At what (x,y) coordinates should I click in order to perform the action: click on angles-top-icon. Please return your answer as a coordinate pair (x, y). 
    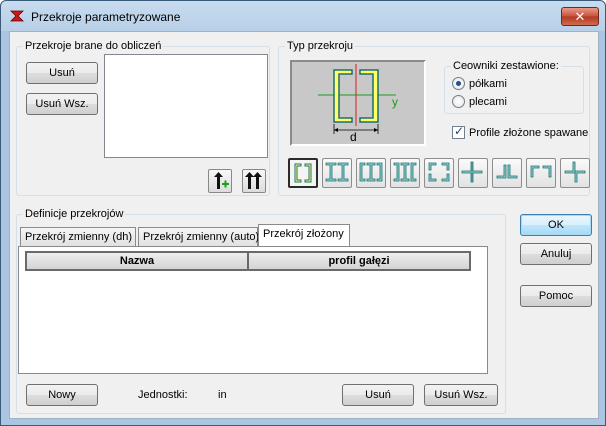
    Looking at the image, I should click on (541, 171).